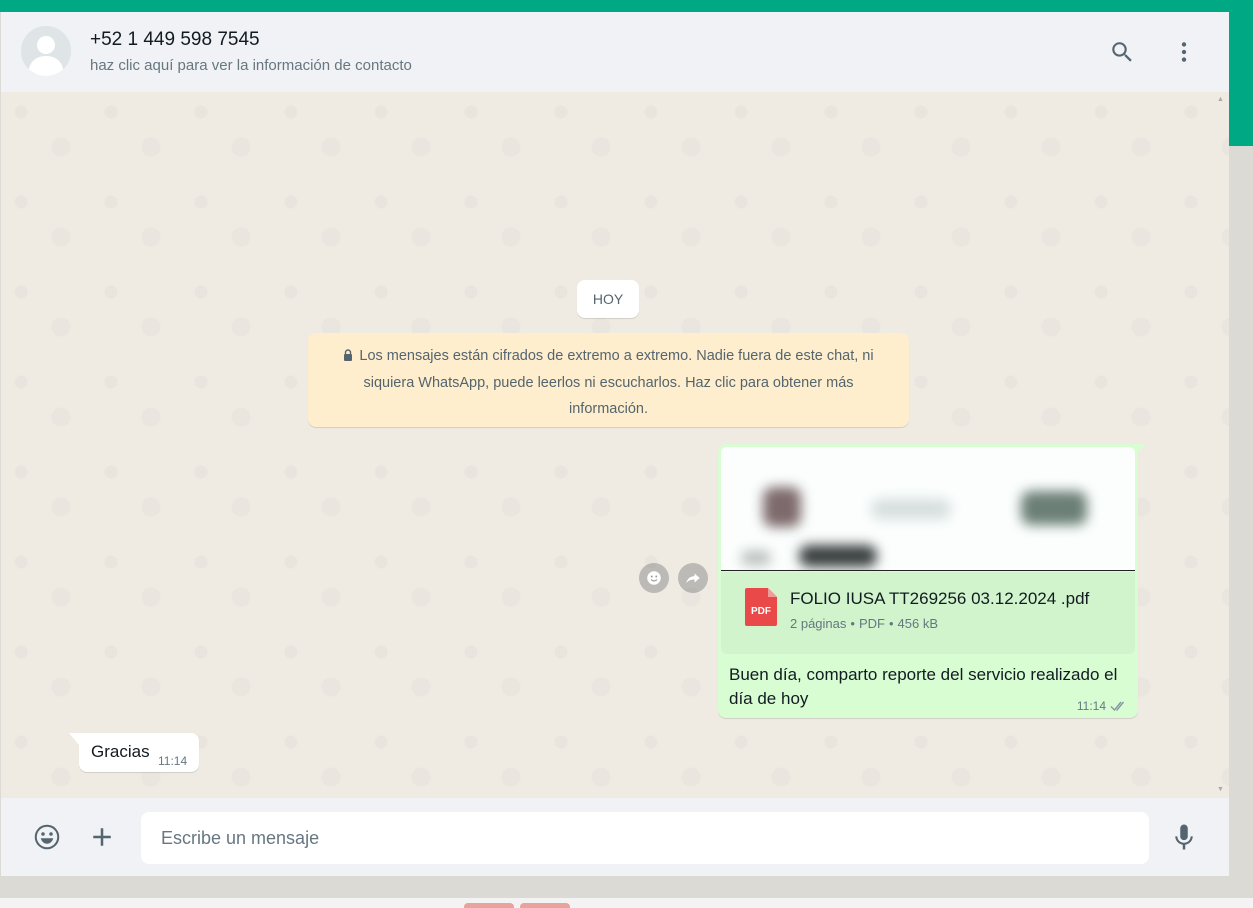 The image size is (1253, 908). I want to click on emoji-button, so click(47, 837).